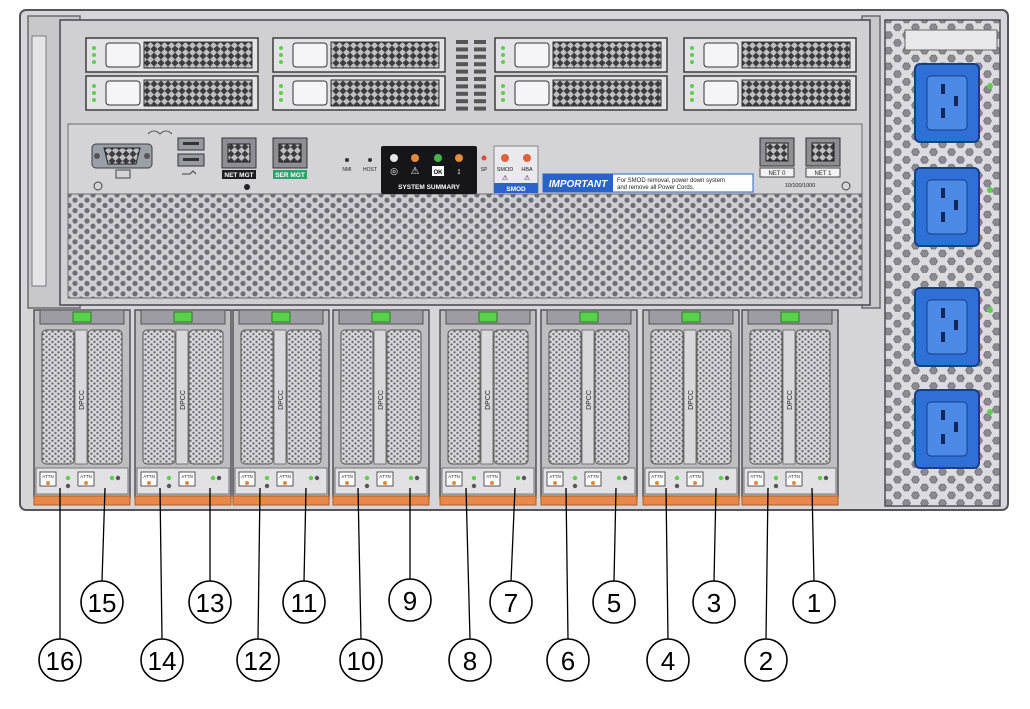  Describe the element at coordinates (777, 157) in the screenshot. I see `net0-port: NET 0` at that location.